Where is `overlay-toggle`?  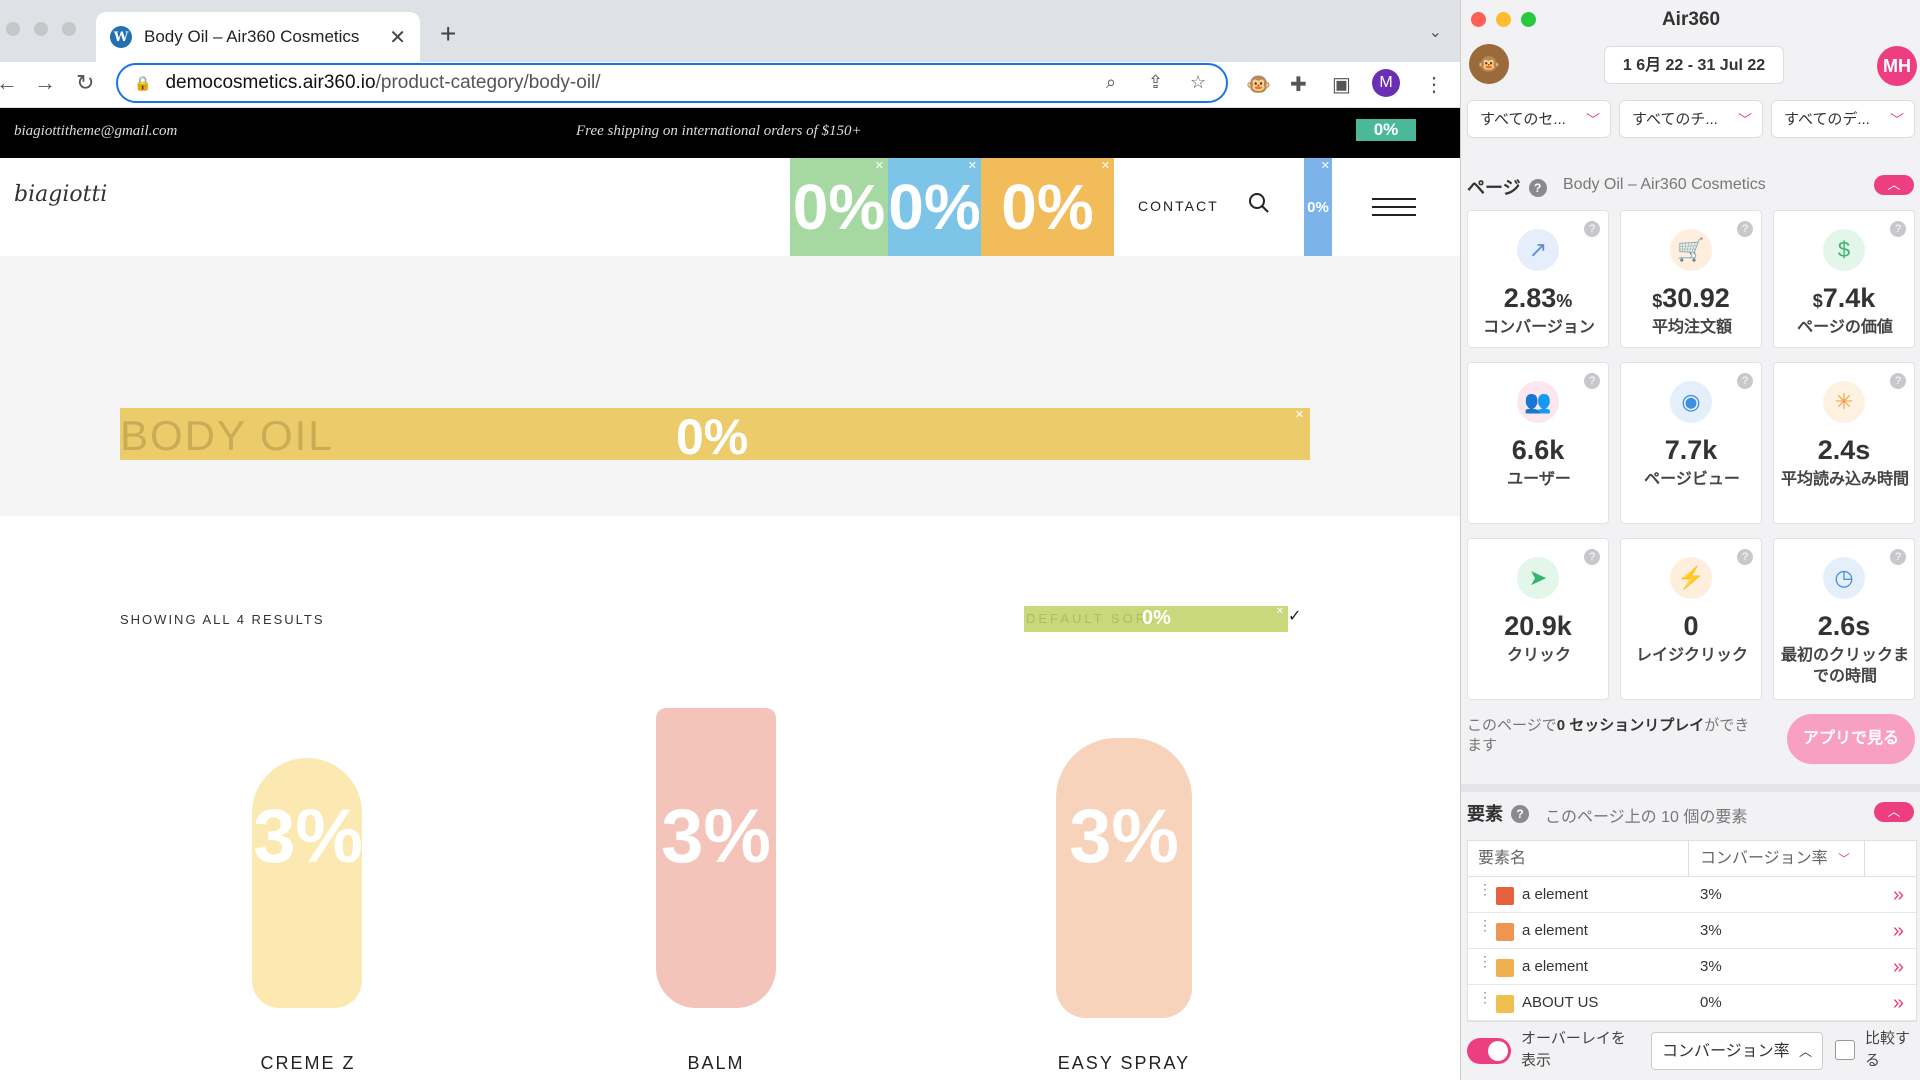
overlay-toggle is located at coordinates (1489, 1051).